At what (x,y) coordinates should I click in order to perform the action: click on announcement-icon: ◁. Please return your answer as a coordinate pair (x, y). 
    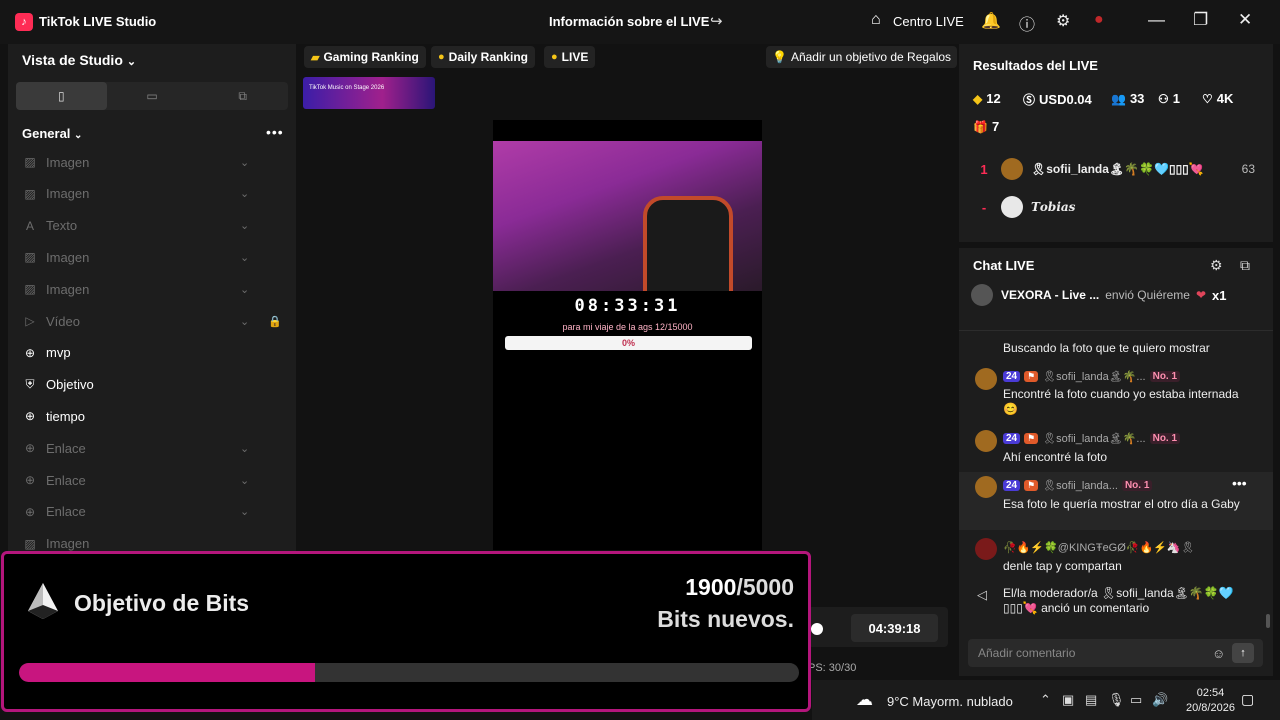
    Looking at the image, I should click on (982, 594).